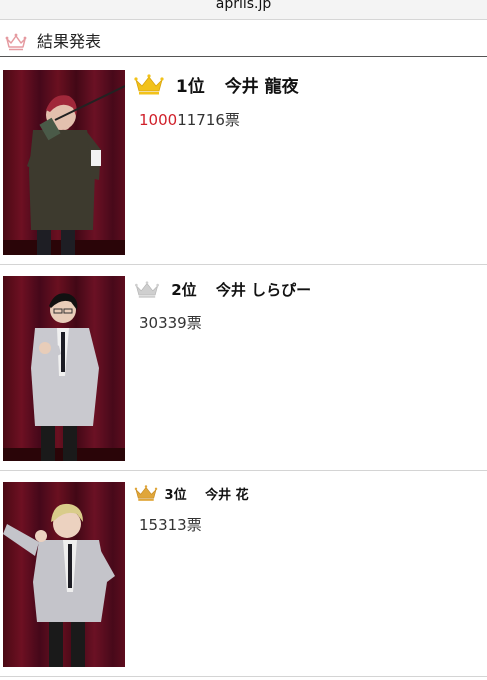  Describe the element at coordinates (190, 87) in the screenshot. I see `rank-label: 1位` at that location.